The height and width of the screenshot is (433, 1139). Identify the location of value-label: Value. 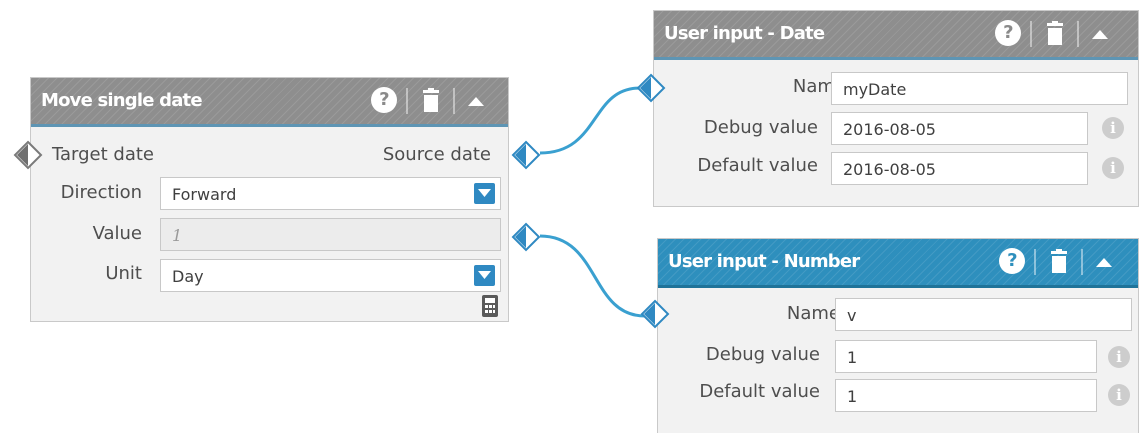
(117, 233).